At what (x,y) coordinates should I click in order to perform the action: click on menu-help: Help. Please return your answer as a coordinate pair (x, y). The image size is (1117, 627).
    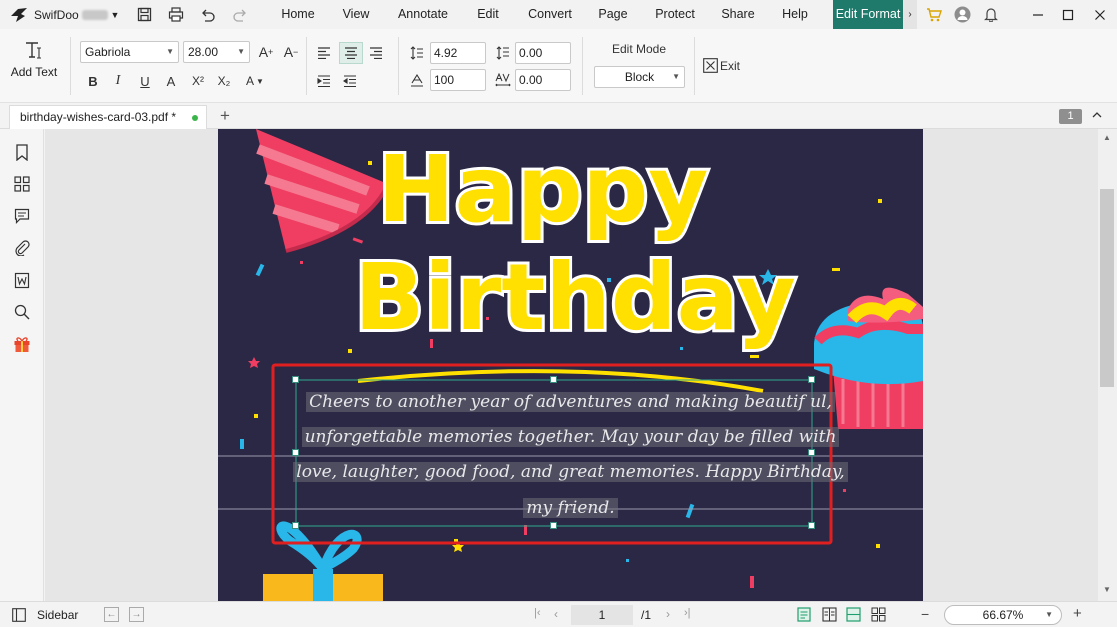
    Looking at the image, I should click on (795, 14).